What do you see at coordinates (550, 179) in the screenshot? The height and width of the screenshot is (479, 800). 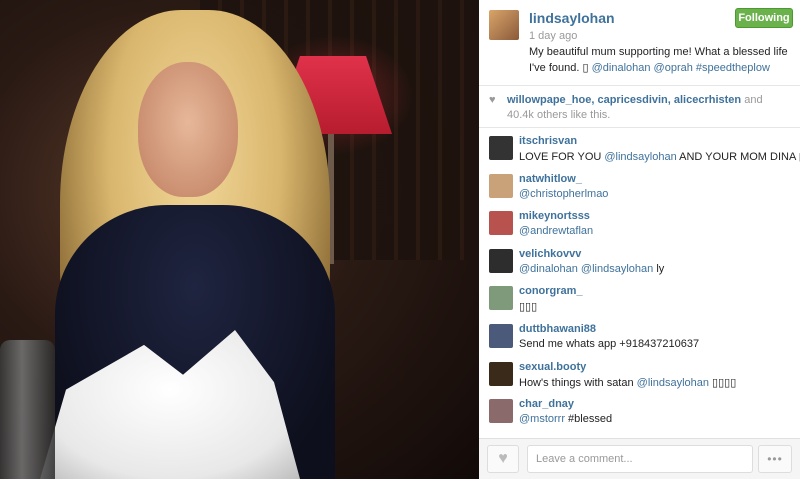 I see `commenter-username: natwhitlow_` at bounding box center [550, 179].